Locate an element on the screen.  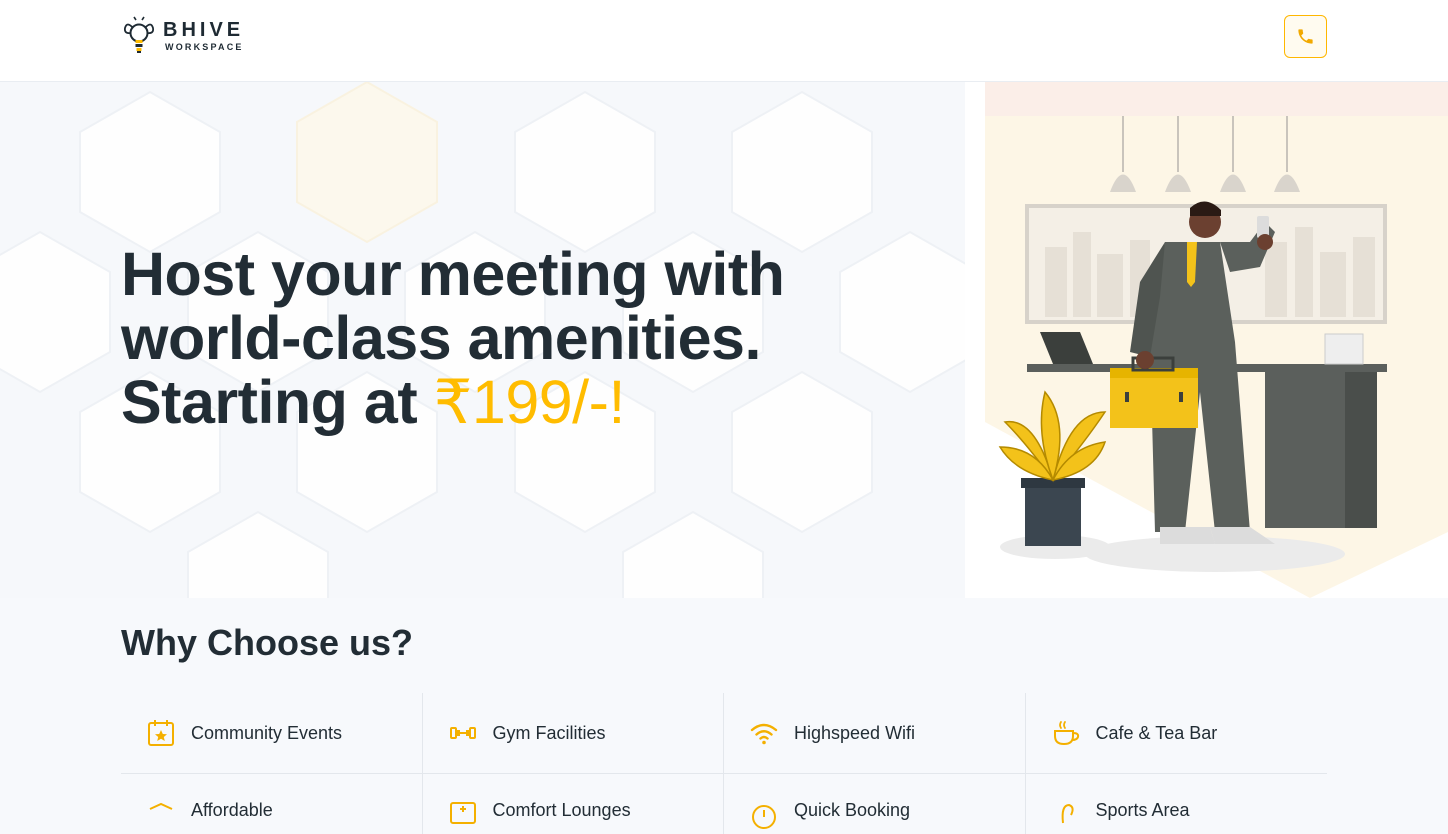
feature-highspeed-wifi: Highspeed Wifi is located at coordinates (875, 733).